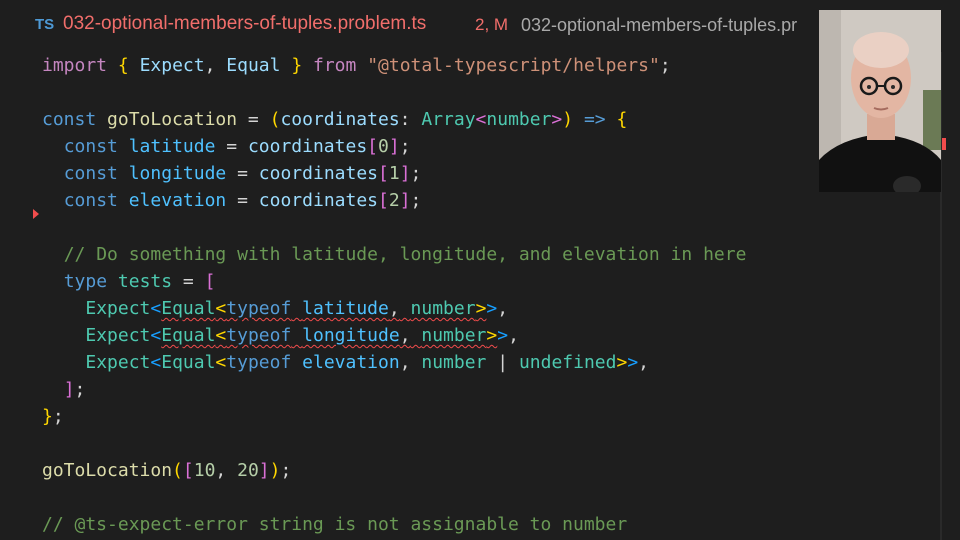 Image resolution: width=960 pixels, height=540 pixels. Describe the element at coordinates (74, 389) in the screenshot. I see `code-line-13: ];` at that location.